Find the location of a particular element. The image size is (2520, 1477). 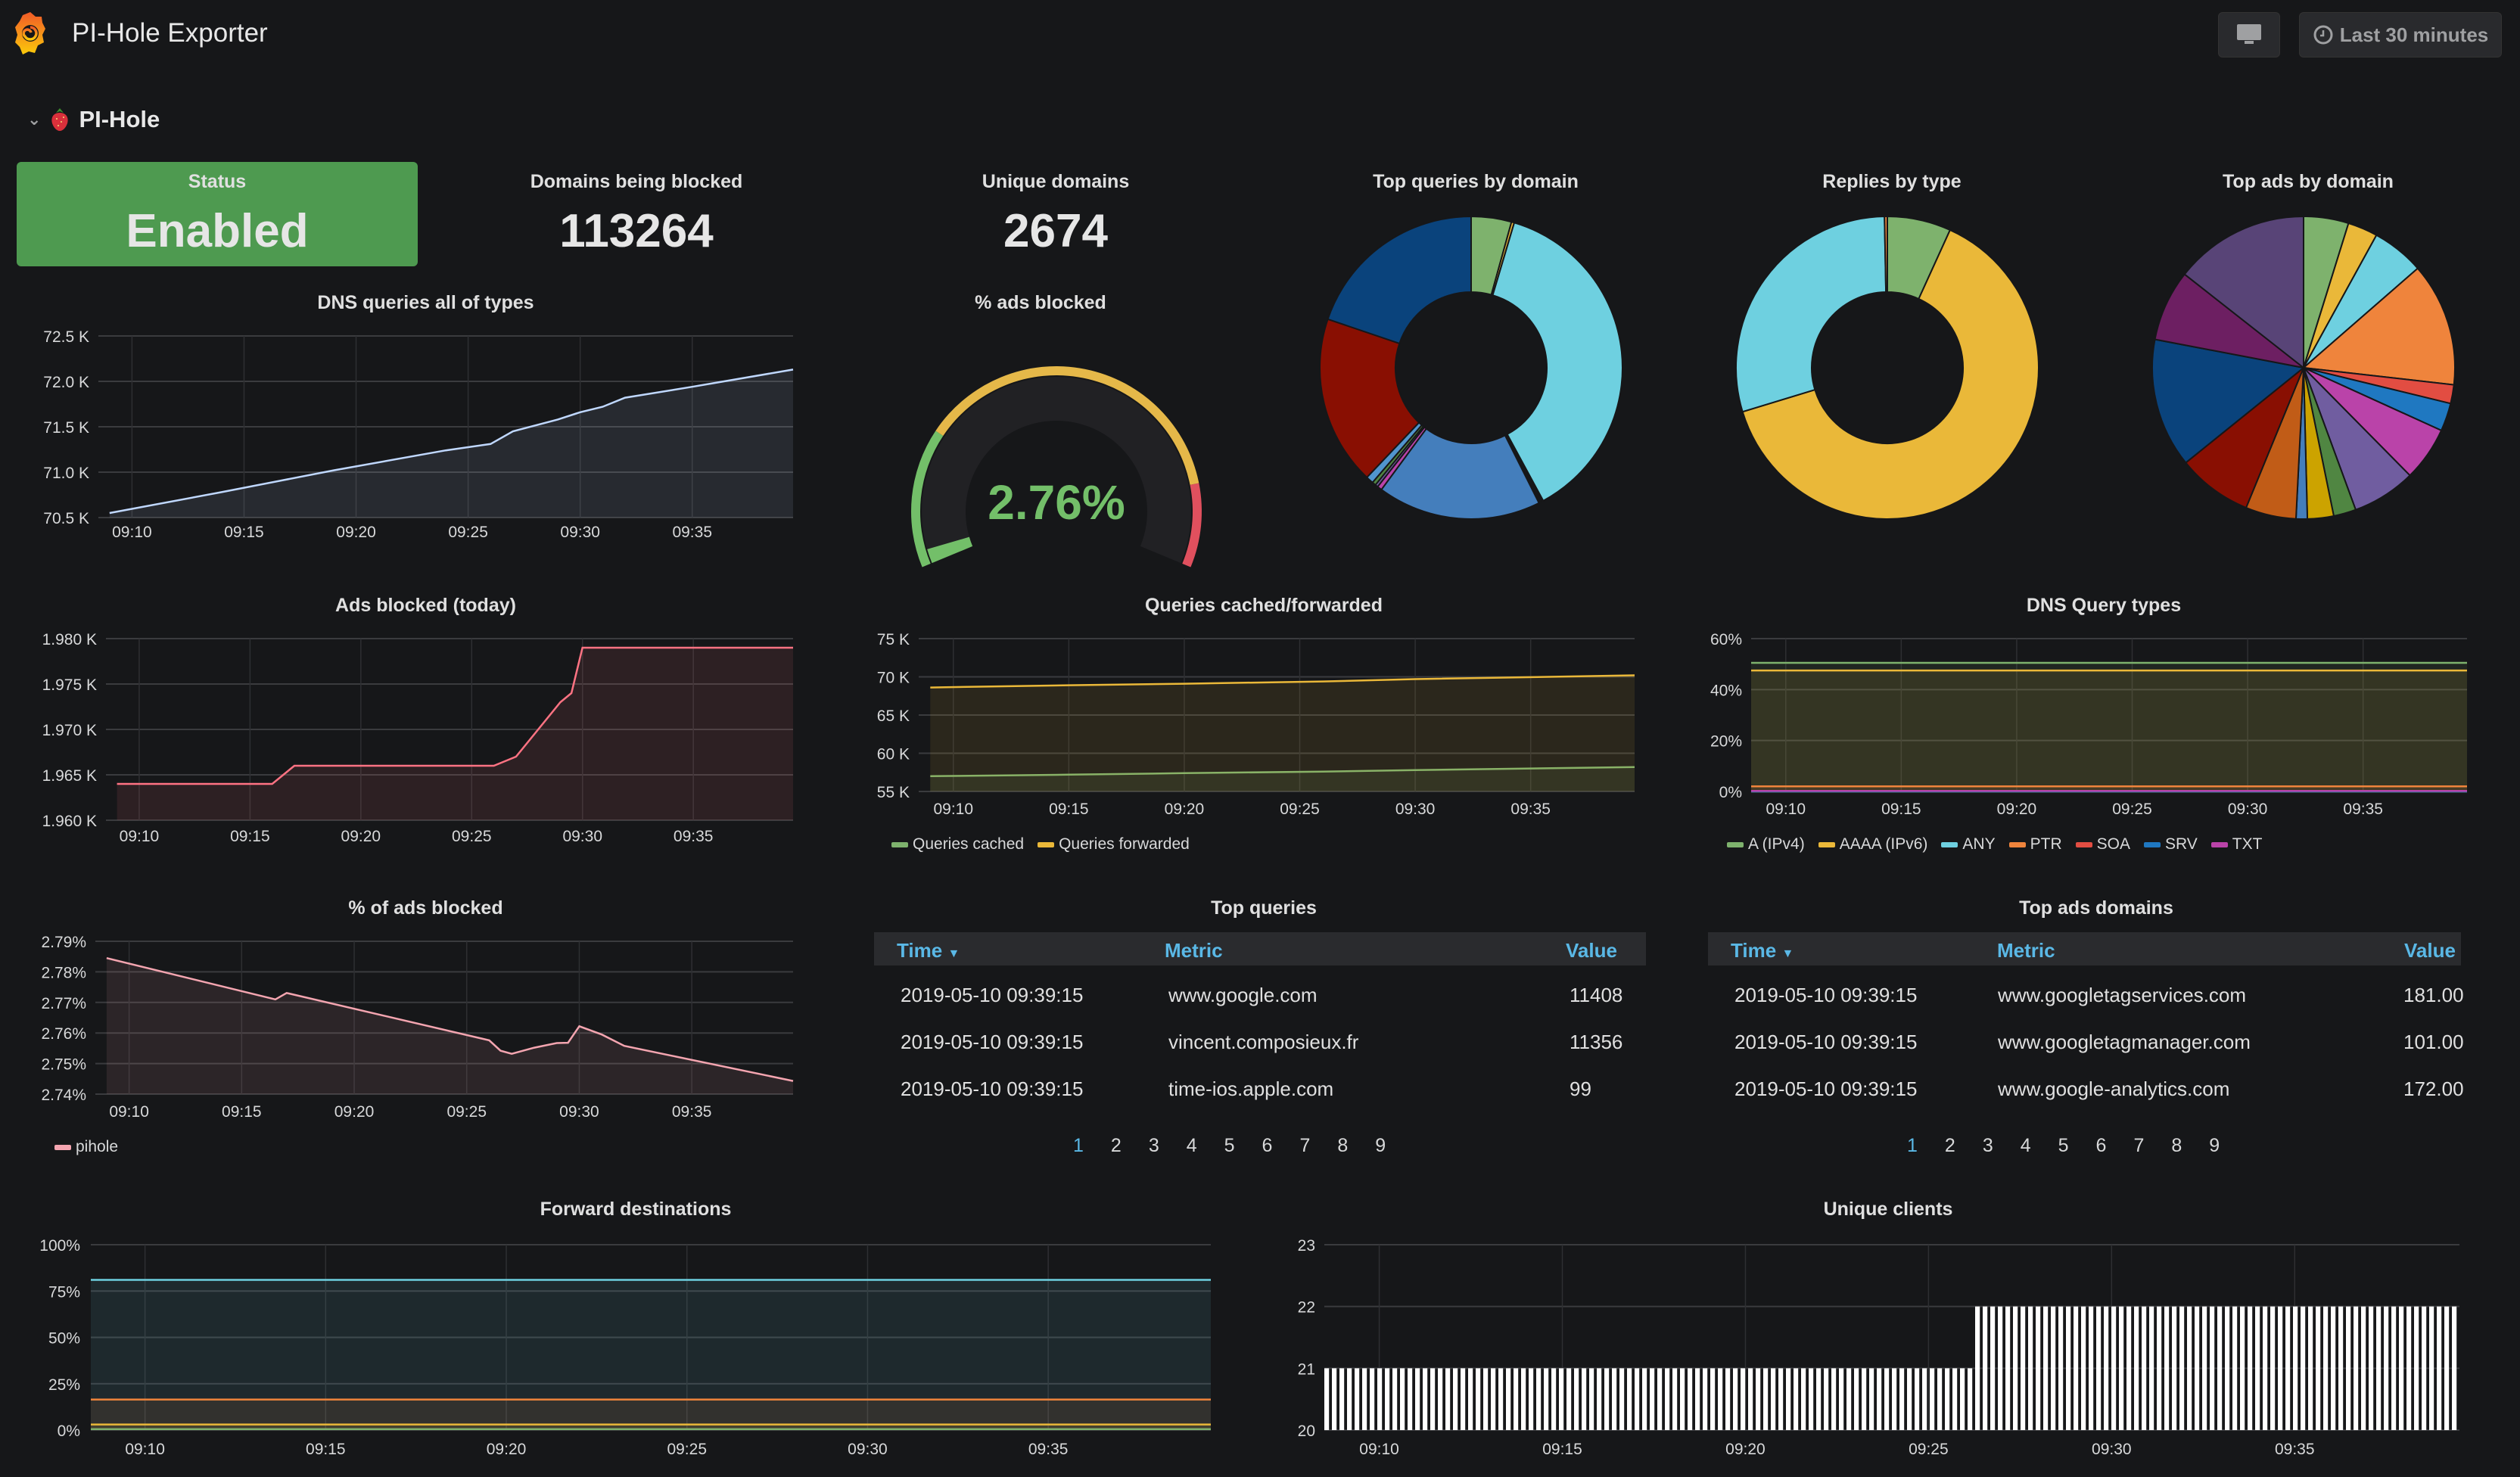

dashboard-title: PI-Hole Exporter is located at coordinates (170, 33).